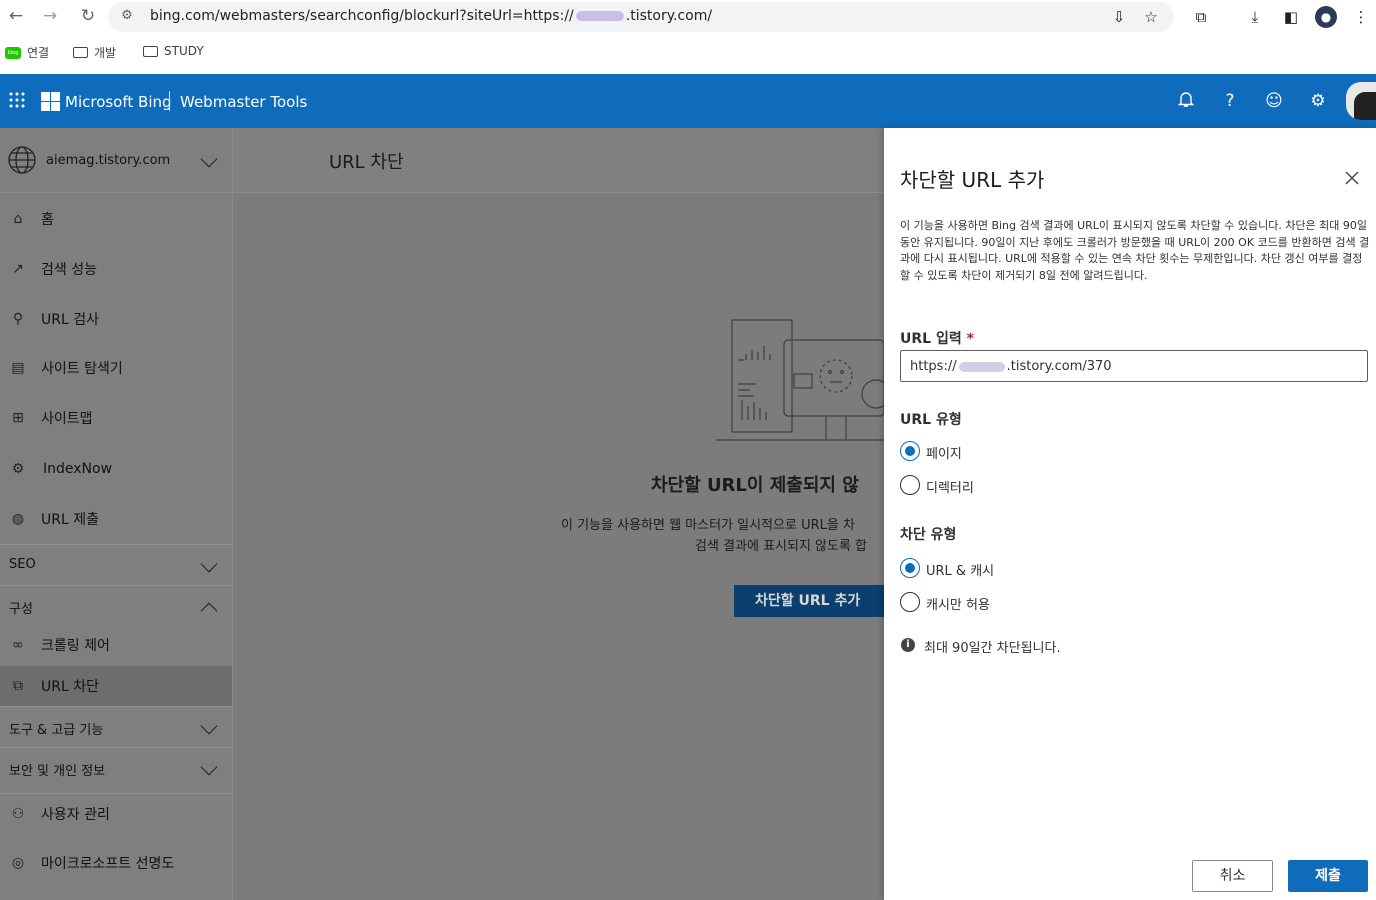 The width and height of the screenshot is (1376, 900). I want to click on close-icon, so click(1352, 178).